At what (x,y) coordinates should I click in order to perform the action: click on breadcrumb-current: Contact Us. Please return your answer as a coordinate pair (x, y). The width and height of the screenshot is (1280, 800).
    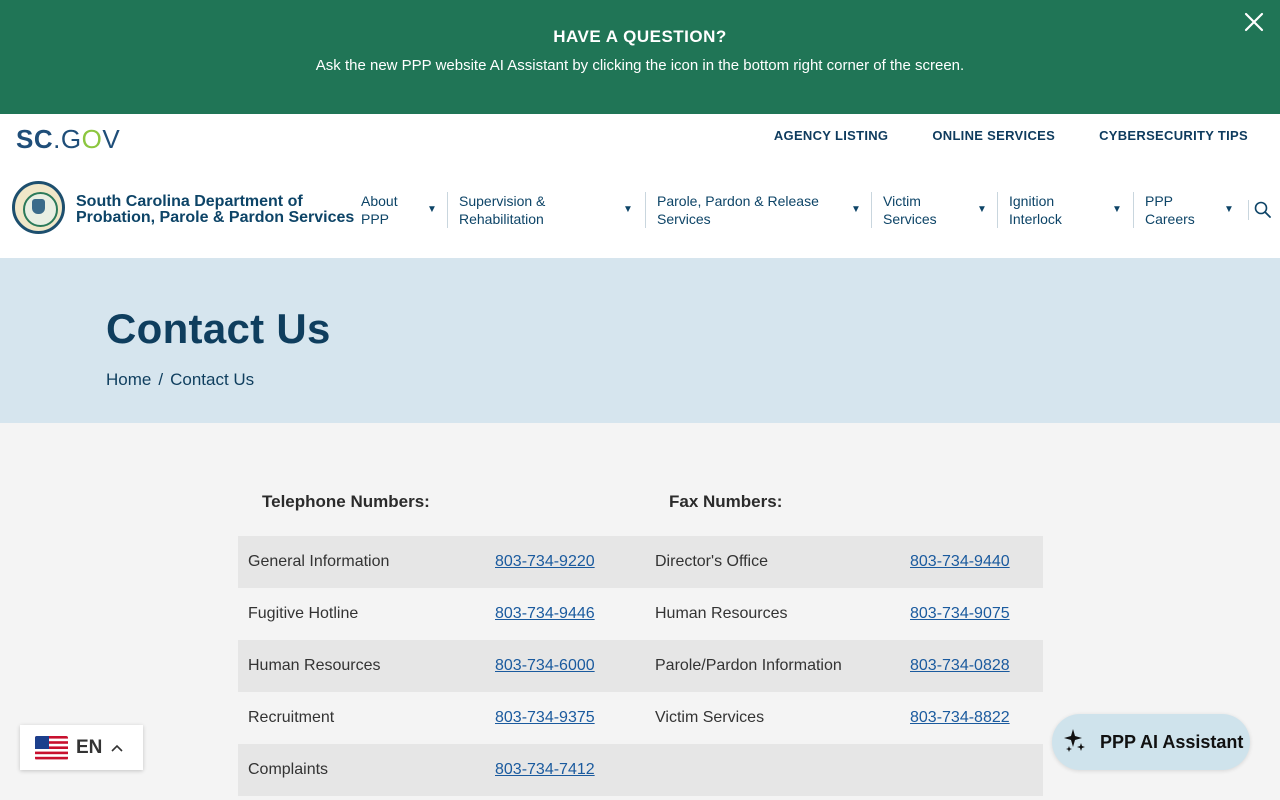
    Looking at the image, I should click on (212, 379).